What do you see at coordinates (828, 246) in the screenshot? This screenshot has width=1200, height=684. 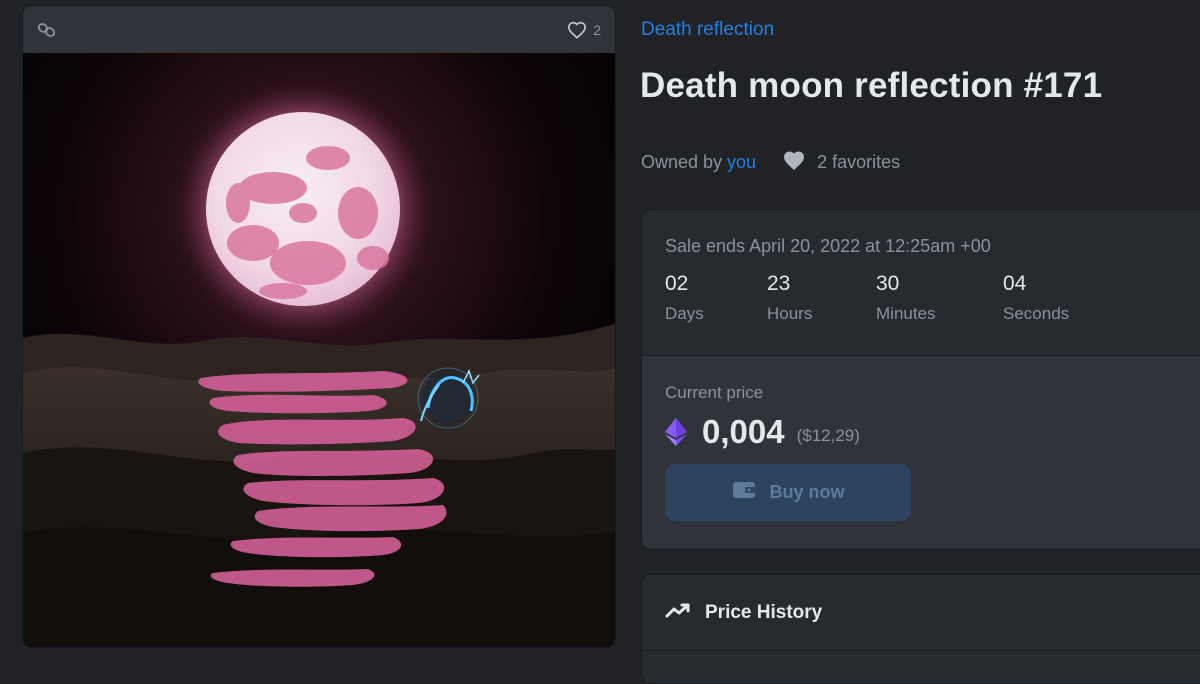 I see `sale-ends-text: Sale ends April 20, 2022 at 12:25am +00` at bounding box center [828, 246].